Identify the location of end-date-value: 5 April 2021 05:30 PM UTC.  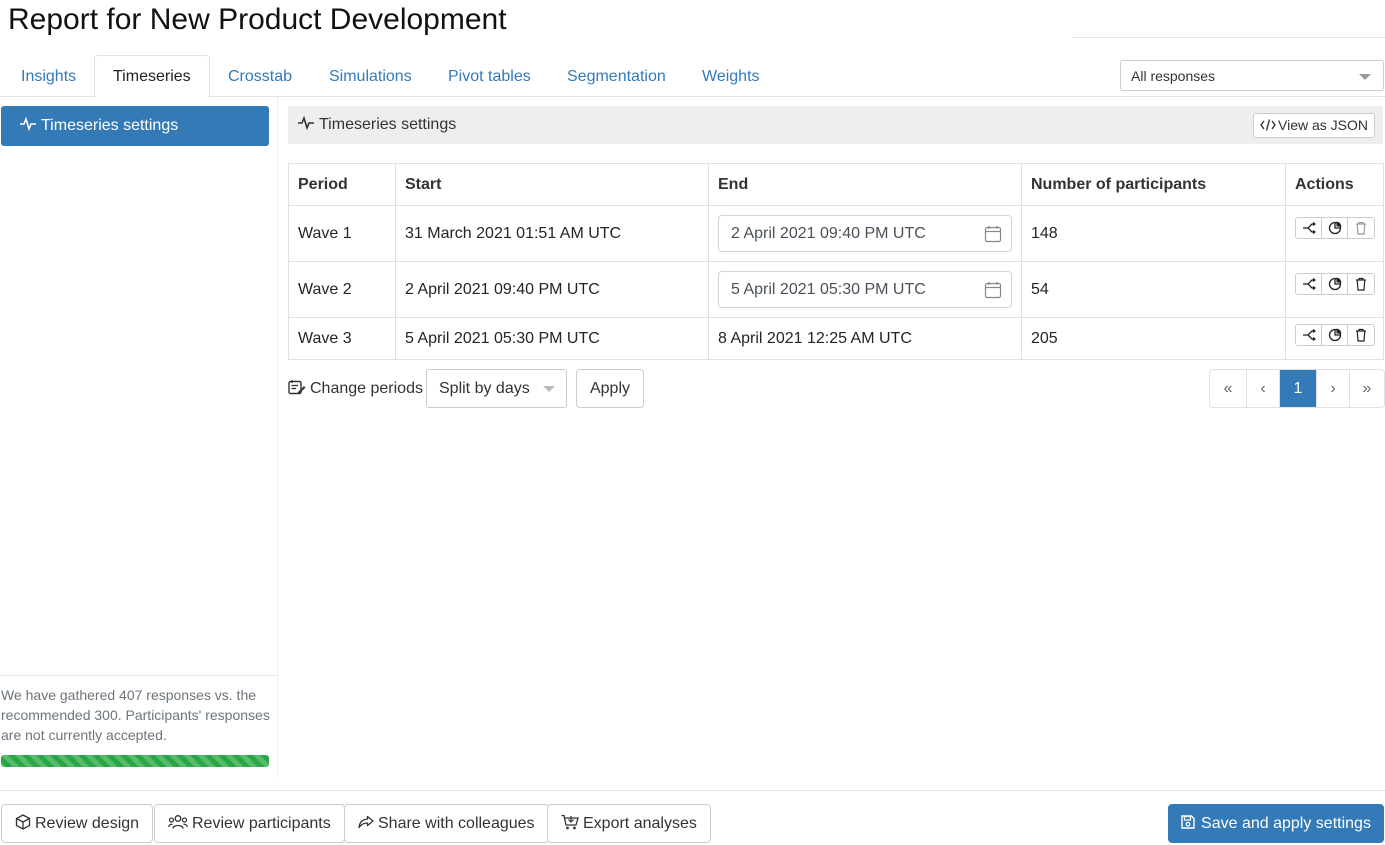
(828, 289).